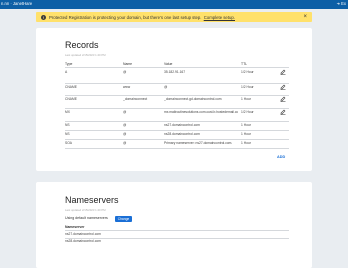 The image size is (348, 268). I want to click on top-bar: n.nn · JanetHare ➜Ex, so click(174, 4).